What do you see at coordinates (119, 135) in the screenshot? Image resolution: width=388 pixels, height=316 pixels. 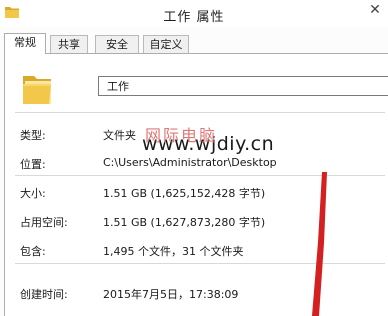 I see `type-value: 文件夹` at bounding box center [119, 135].